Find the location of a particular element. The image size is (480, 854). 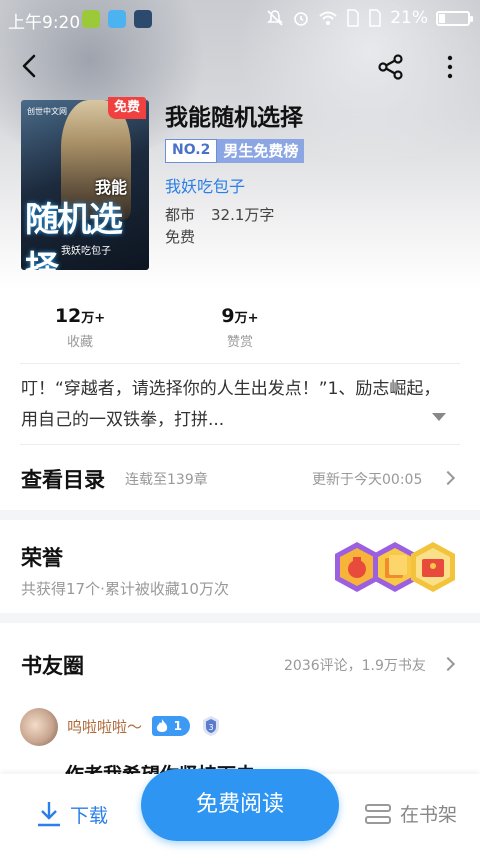

battery-percent: 21% is located at coordinates (409, 18).